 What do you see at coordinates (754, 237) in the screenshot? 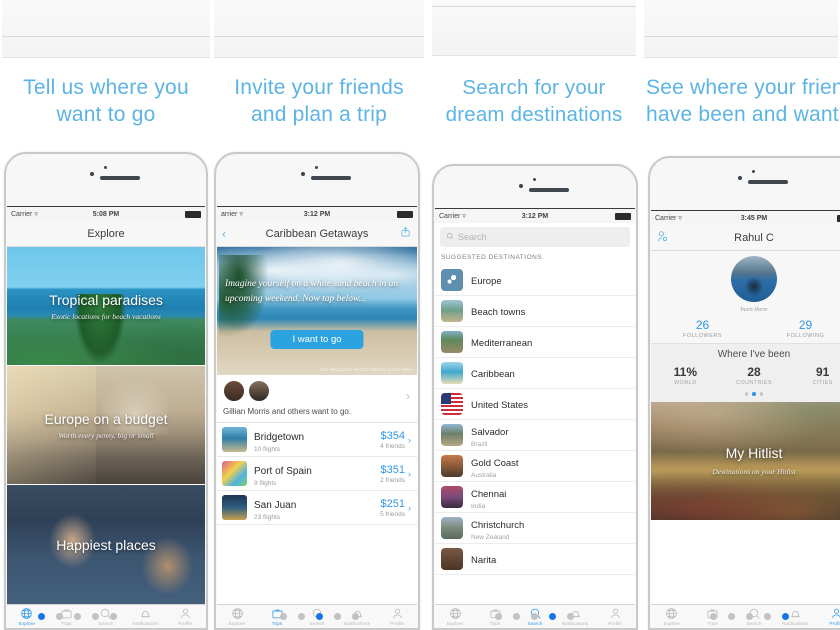
I see `page-title: Rahul C` at bounding box center [754, 237].